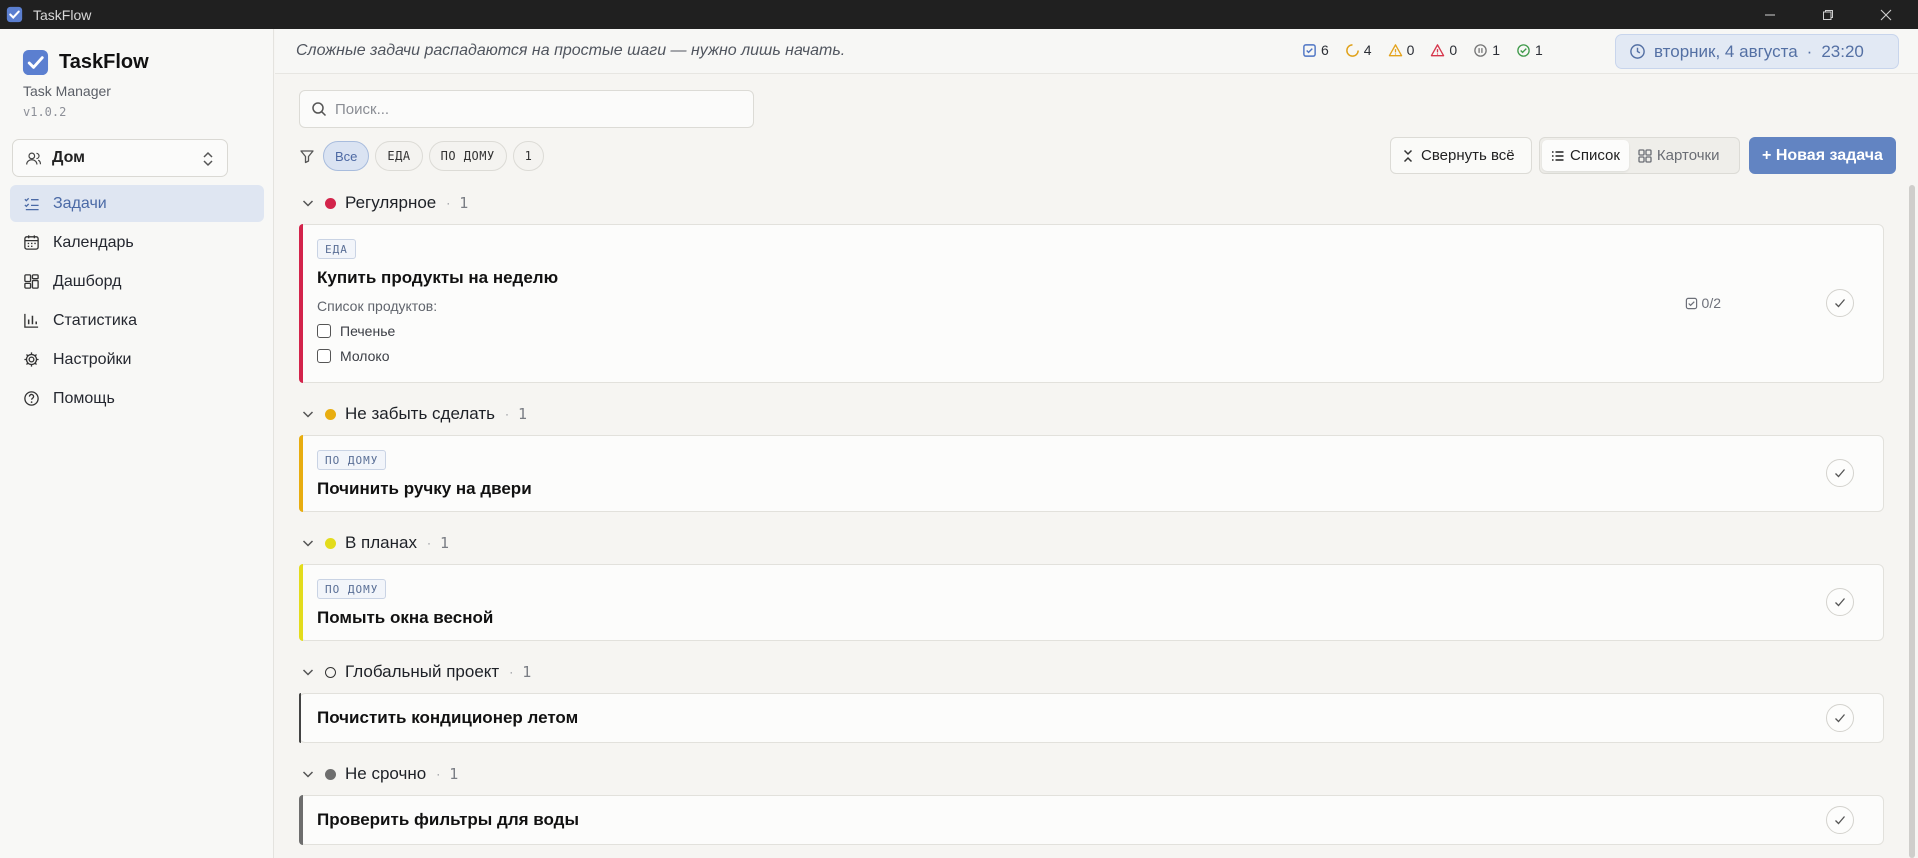 The image size is (1918, 858). Describe the element at coordinates (1091, 774) in the screenshot. I see `group-header-not-urgent: Не срочно · 1` at that location.